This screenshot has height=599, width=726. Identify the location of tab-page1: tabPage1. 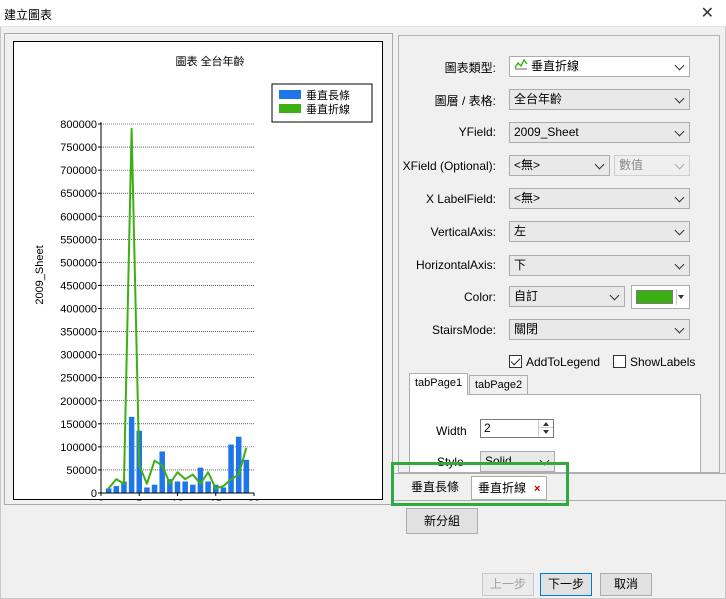
(439, 384).